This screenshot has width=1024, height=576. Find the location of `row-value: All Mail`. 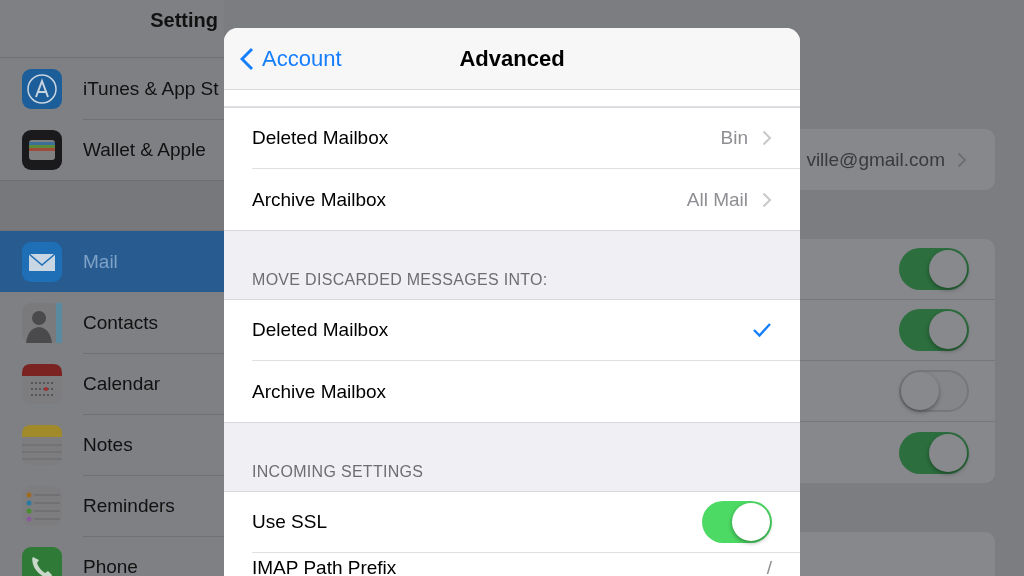

row-value: All Mail is located at coordinates (717, 199).